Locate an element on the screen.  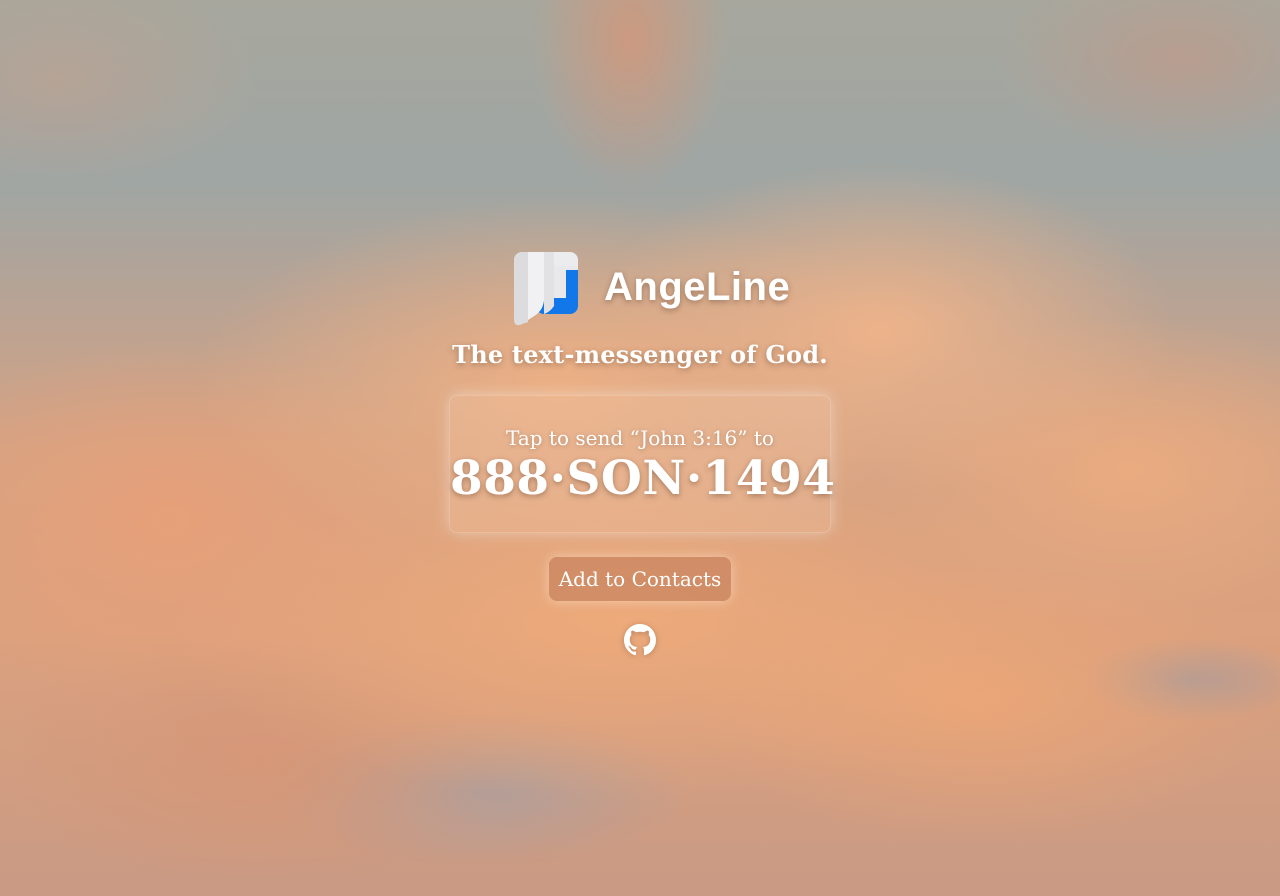
sms-prompt-text: Tap to send “John 3:16” to is located at coordinates (640, 438).